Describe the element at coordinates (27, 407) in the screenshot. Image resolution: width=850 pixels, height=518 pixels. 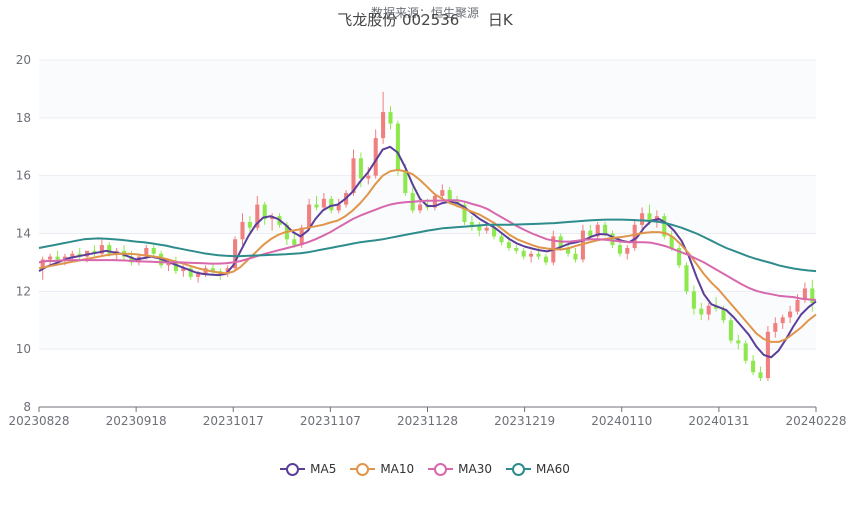
I see `y-tick-label: 8` at that location.